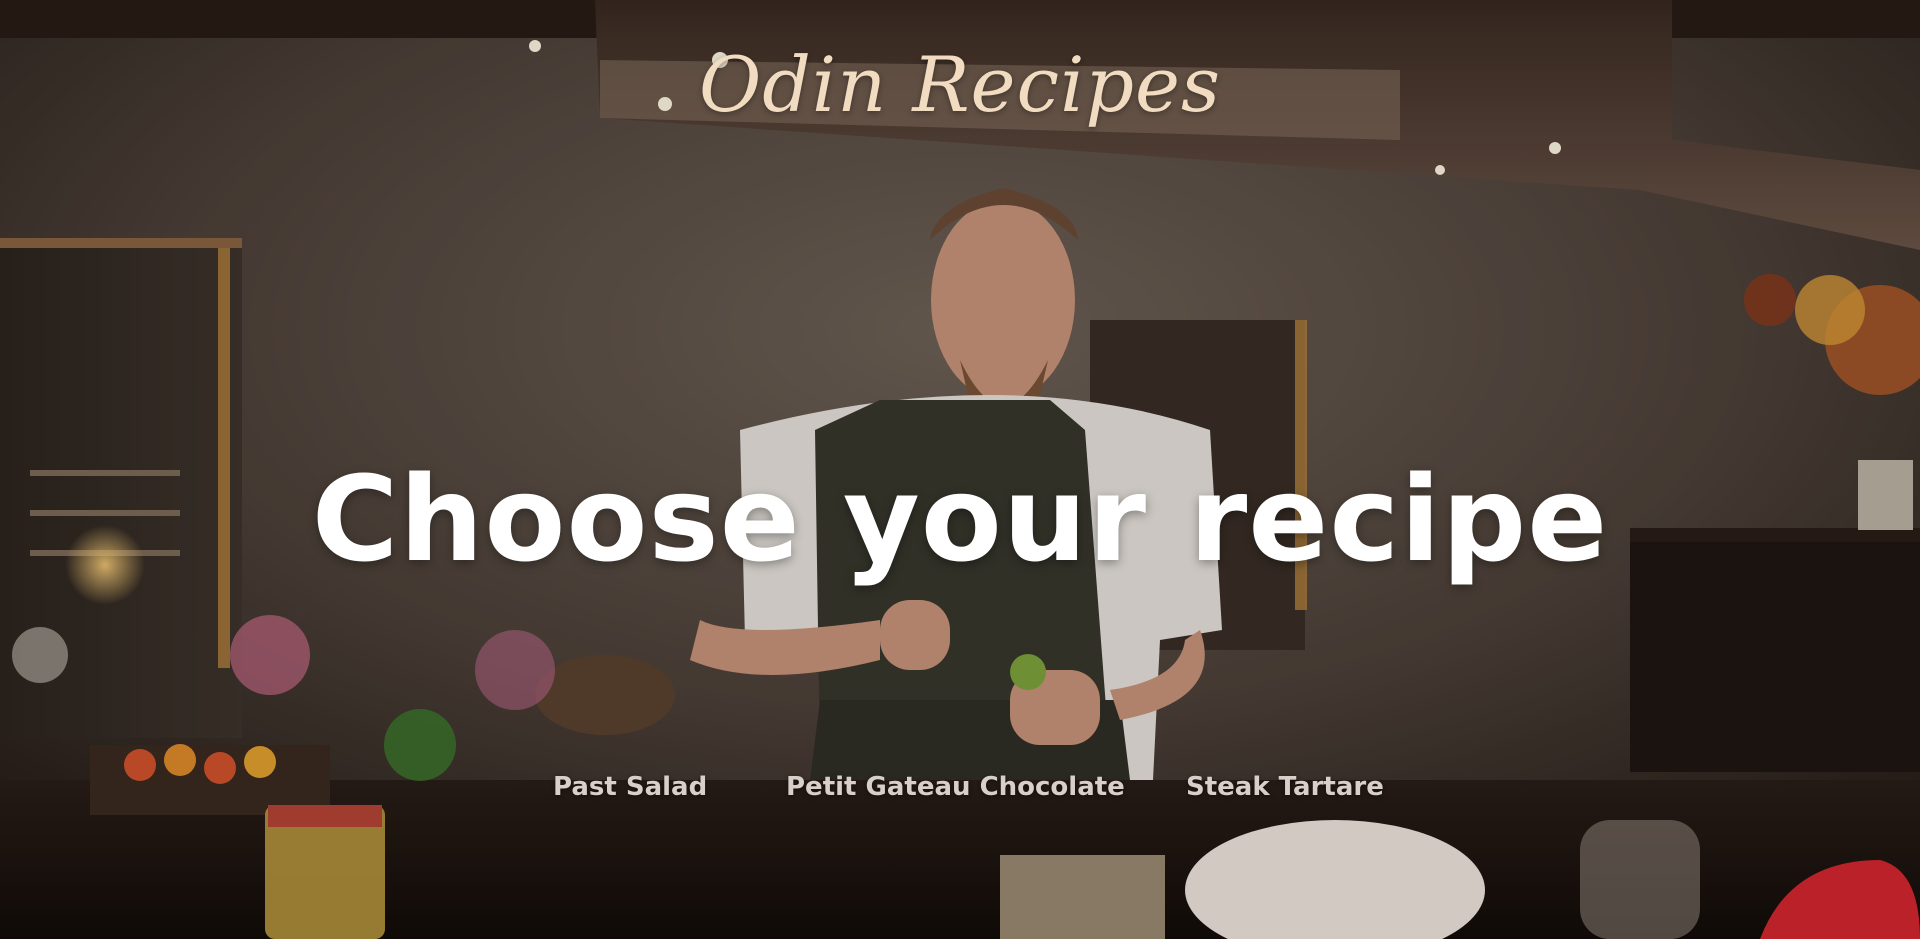 Image resolution: width=1920 pixels, height=939 pixels. What do you see at coordinates (960, 84) in the screenshot?
I see `site-title: Odin Recipes` at bounding box center [960, 84].